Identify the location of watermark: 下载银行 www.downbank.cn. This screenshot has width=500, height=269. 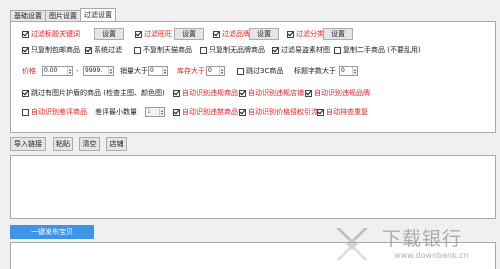
(414, 244).